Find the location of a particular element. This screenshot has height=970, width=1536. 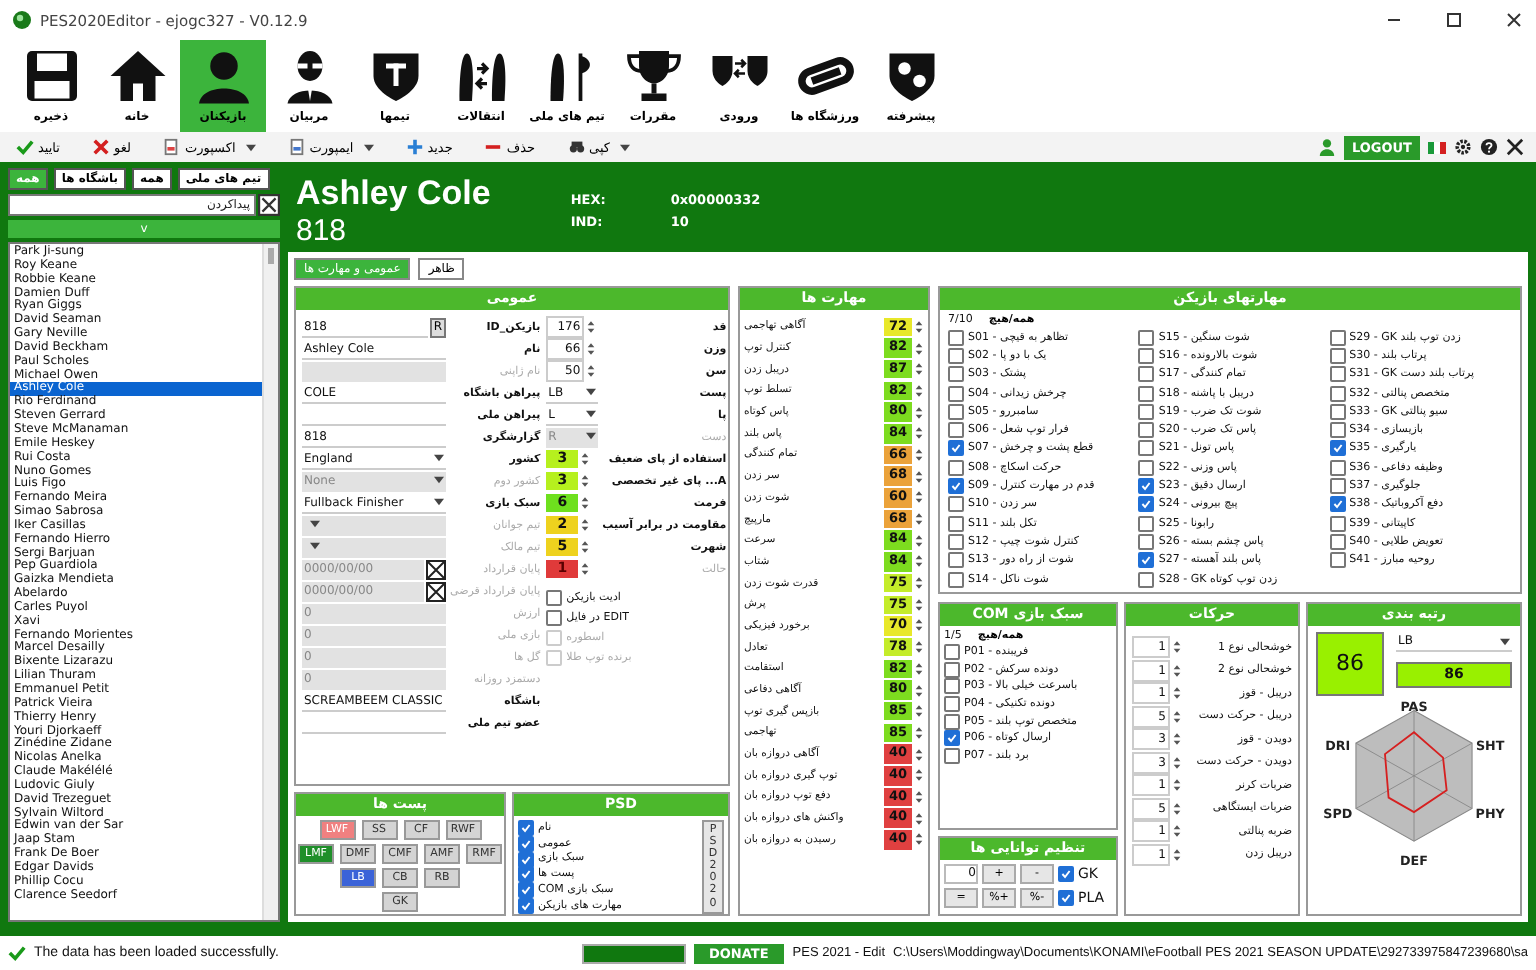

person-icon is located at coordinates (223, 76).